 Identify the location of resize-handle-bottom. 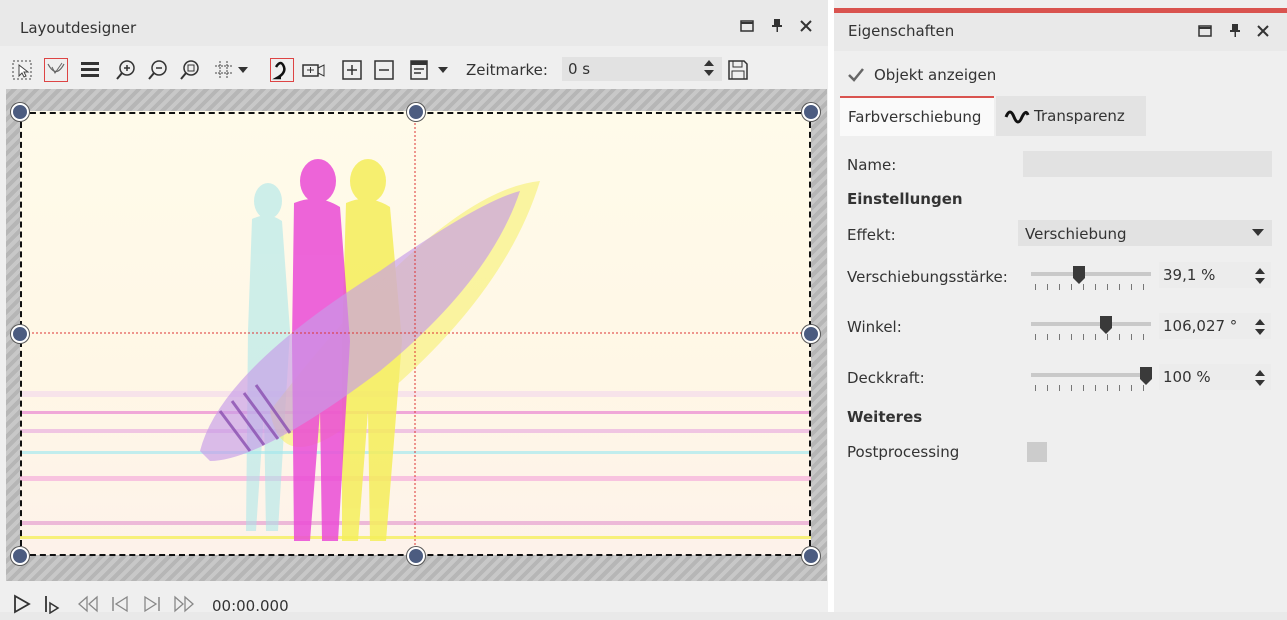
(416, 556).